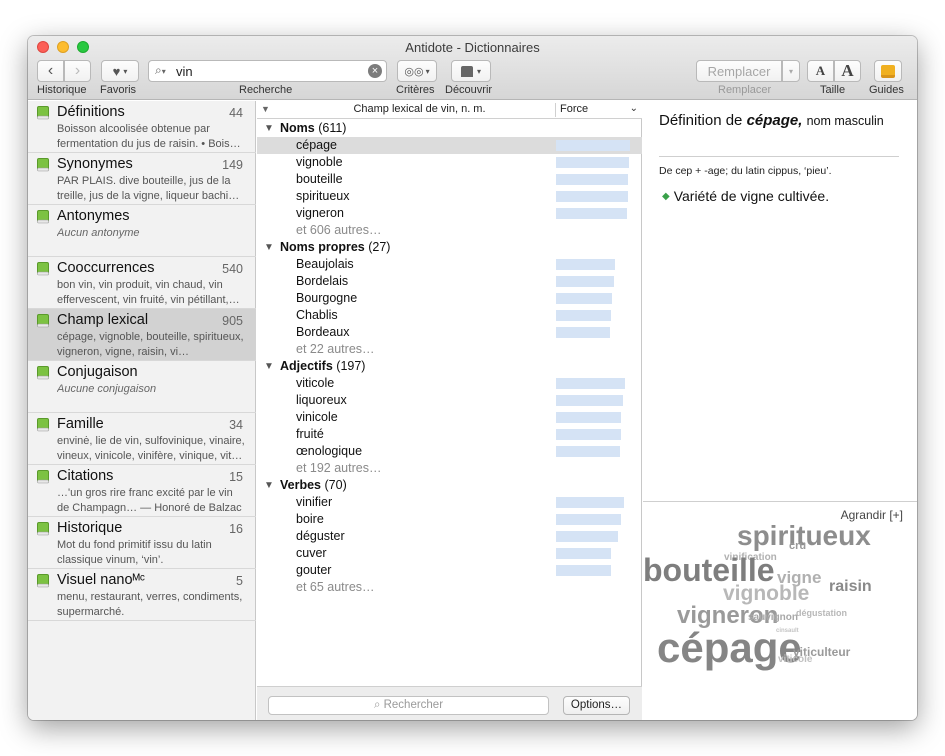 The width and height of the screenshot is (945, 756). I want to click on history-label: Historique, so click(62, 90).